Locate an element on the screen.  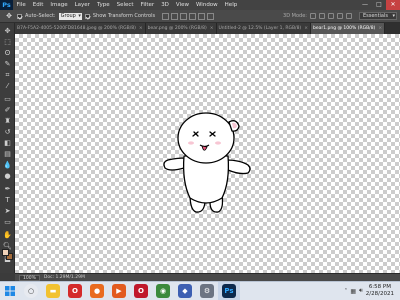
minimize-button: — is located at coordinates (365, 5).